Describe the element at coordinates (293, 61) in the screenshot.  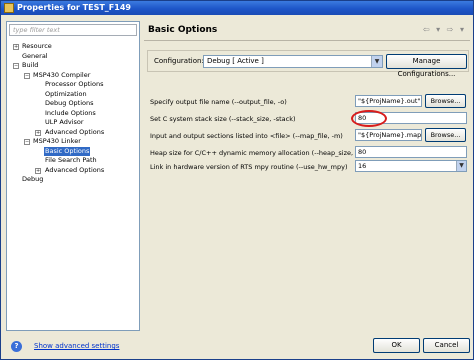
I see `configuration-select: Debug [ Active ] ▼` at that location.